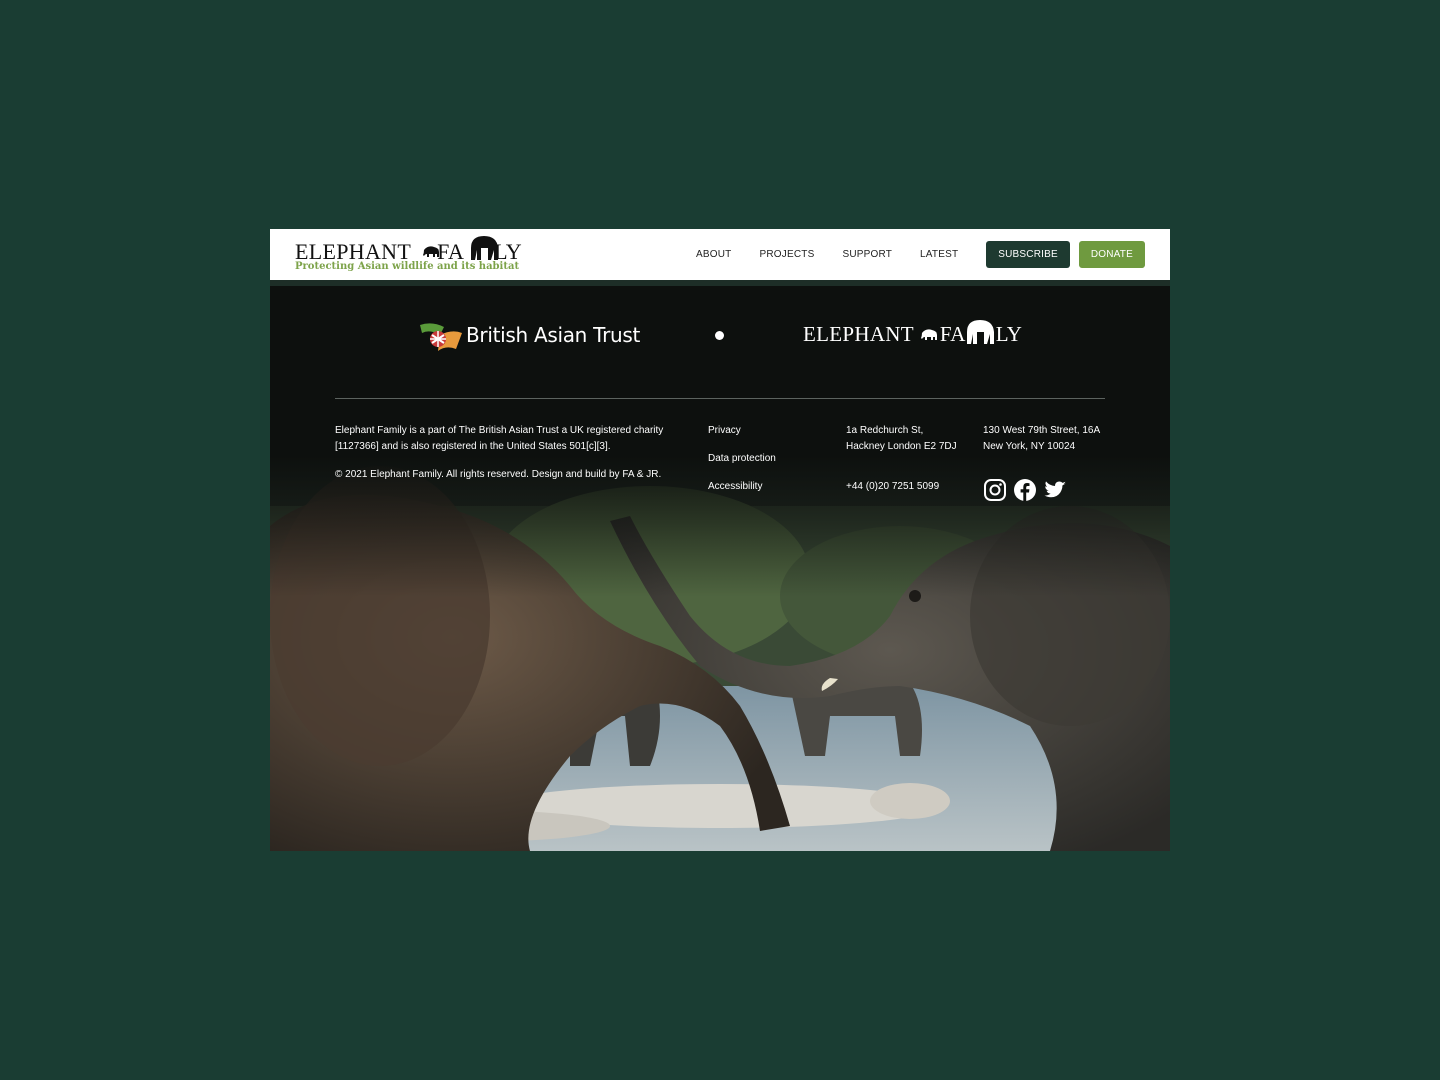 Image resolution: width=1440 pixels, height=1080 pixels. What do you see at coordinates (1111, 254) in the screenshot?
I see `donate-button: DONATE` at bounding box center [1111, 254].